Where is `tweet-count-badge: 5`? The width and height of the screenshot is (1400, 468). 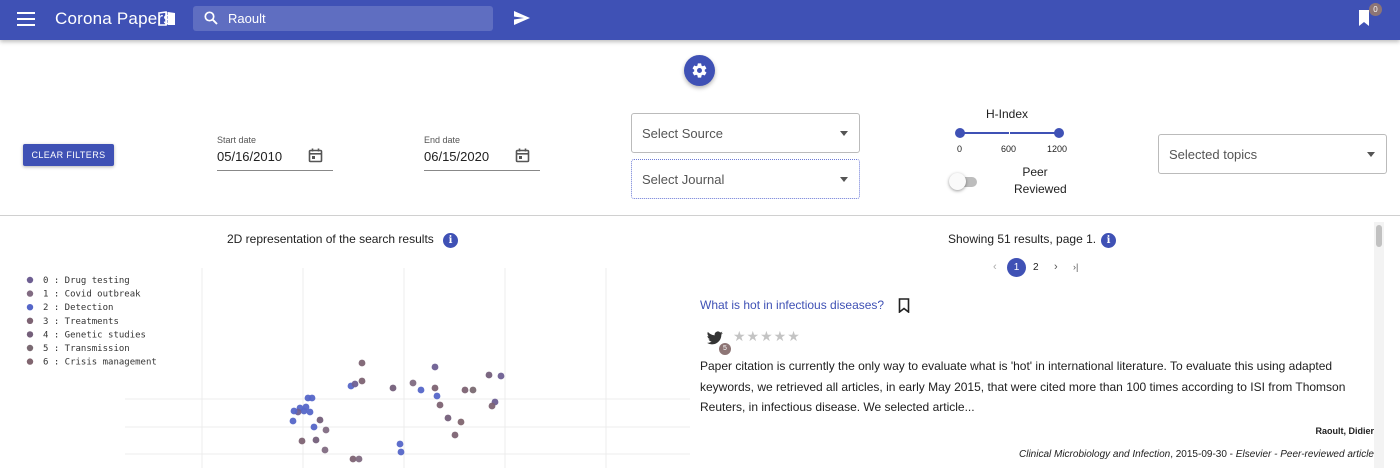
tweet-count-badge: 5 is located at coordinates (725, 349).